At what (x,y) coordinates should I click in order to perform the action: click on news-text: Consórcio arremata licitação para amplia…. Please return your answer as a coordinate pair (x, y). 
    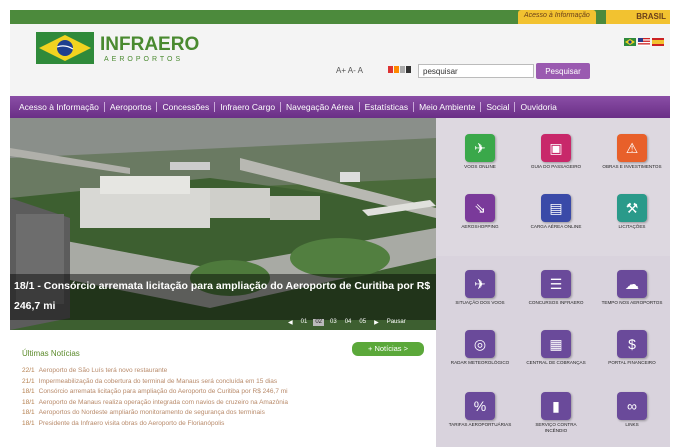
    Looking at the image, I should click on (163, 391).